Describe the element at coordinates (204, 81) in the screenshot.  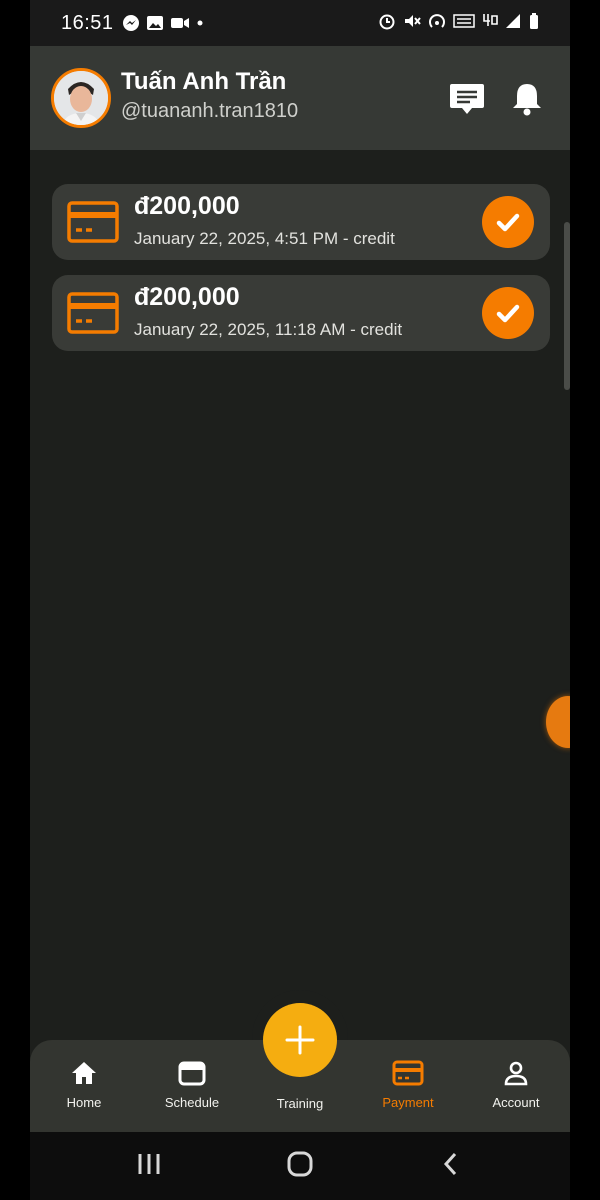
I see `user-name: Tuấn Anh Trần` at that location.